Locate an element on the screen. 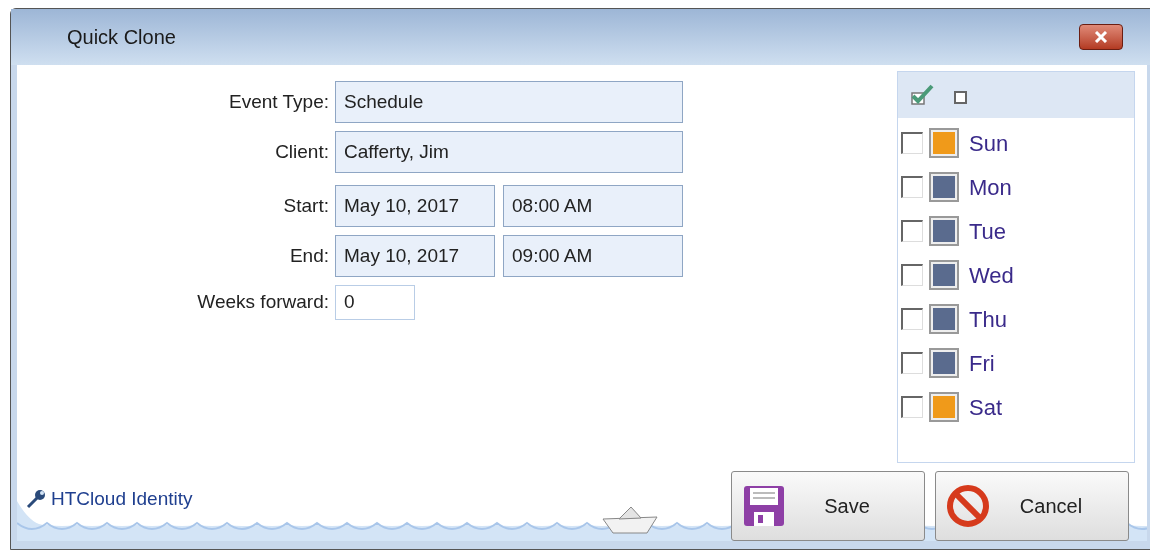 The height and width of the screenshot is (560, 1150). time-field: 09:00 AM is located at coordinates (593, 256).